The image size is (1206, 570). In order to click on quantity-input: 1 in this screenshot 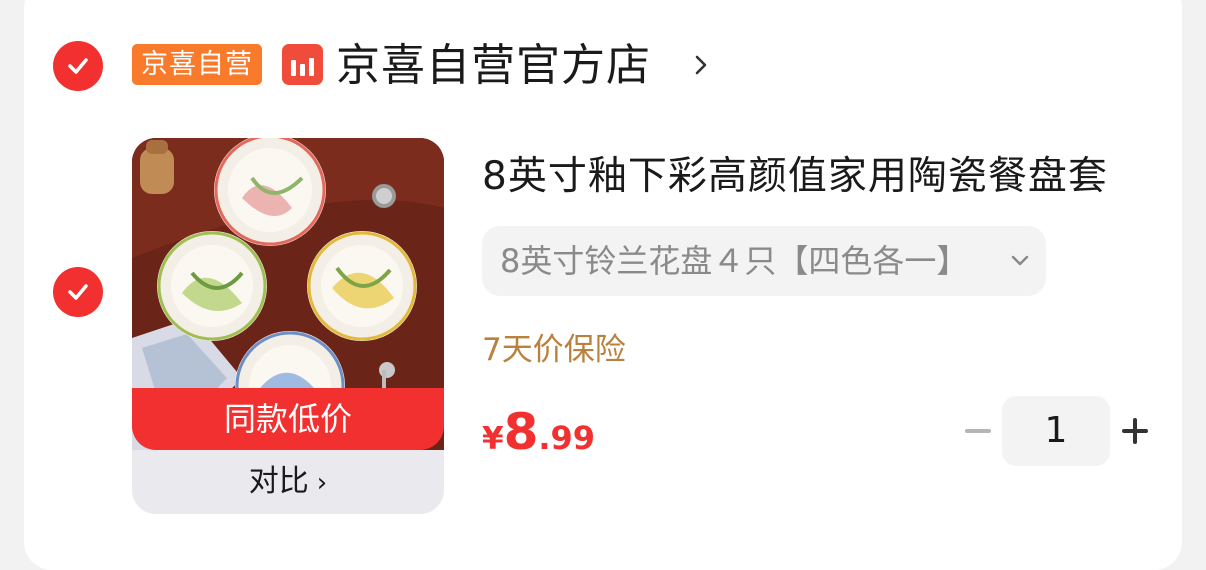, I will do `click(1056, 431)`.